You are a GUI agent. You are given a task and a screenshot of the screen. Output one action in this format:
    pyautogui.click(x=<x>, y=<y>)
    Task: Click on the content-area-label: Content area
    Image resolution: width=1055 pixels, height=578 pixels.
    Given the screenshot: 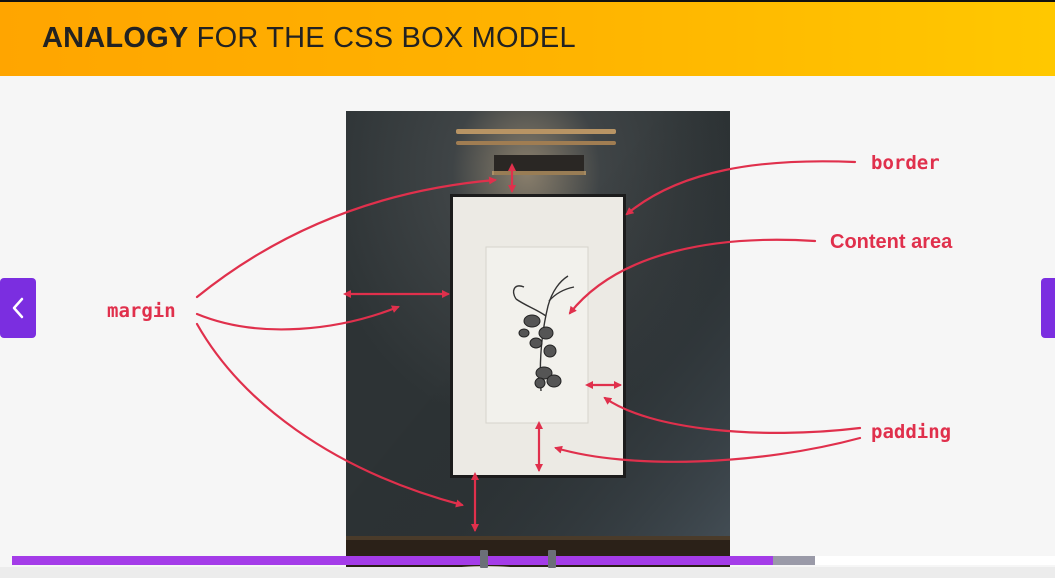 What is the action you would take?
    pyautogui.click(x=891, y=242)
    